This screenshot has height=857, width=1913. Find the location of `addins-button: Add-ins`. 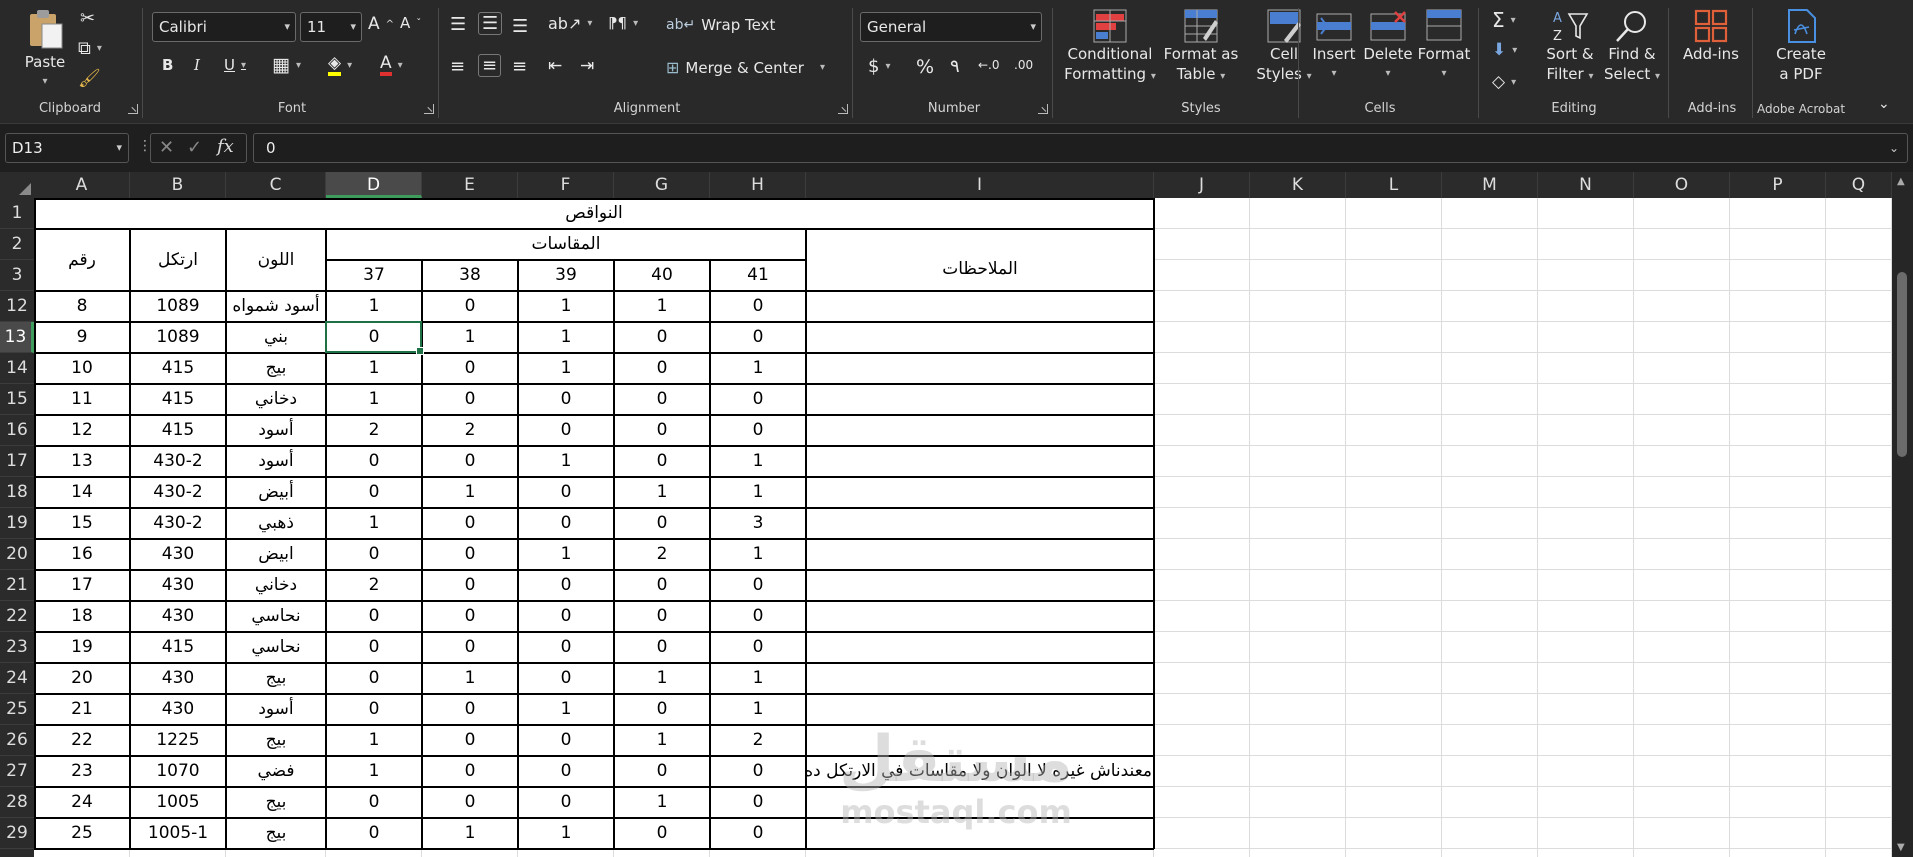

addins-button: Add-ins is located at coordinates (1711, 36).